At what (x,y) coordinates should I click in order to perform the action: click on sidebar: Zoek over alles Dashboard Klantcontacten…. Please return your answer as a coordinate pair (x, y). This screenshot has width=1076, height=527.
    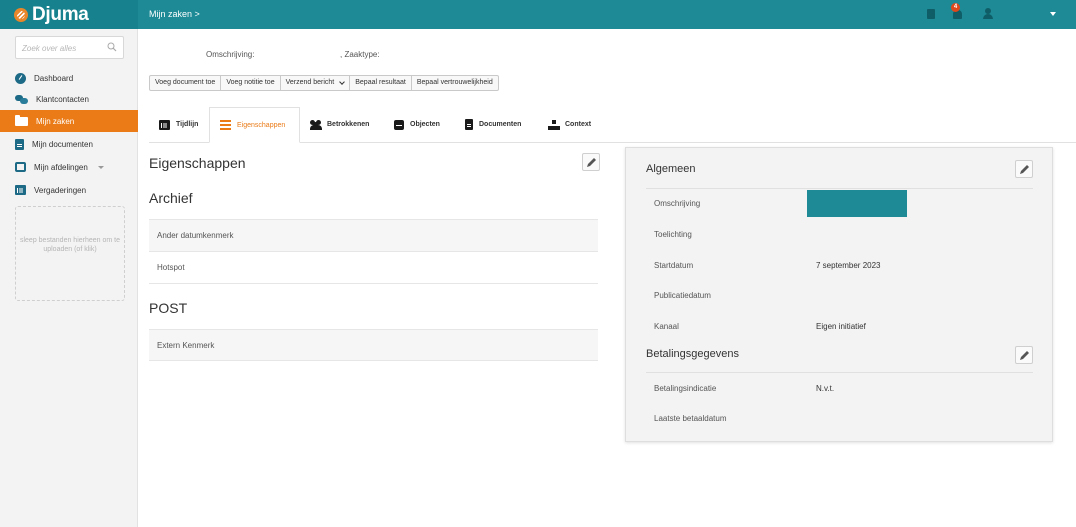
    Looking at the image, I should click on (69, 278).